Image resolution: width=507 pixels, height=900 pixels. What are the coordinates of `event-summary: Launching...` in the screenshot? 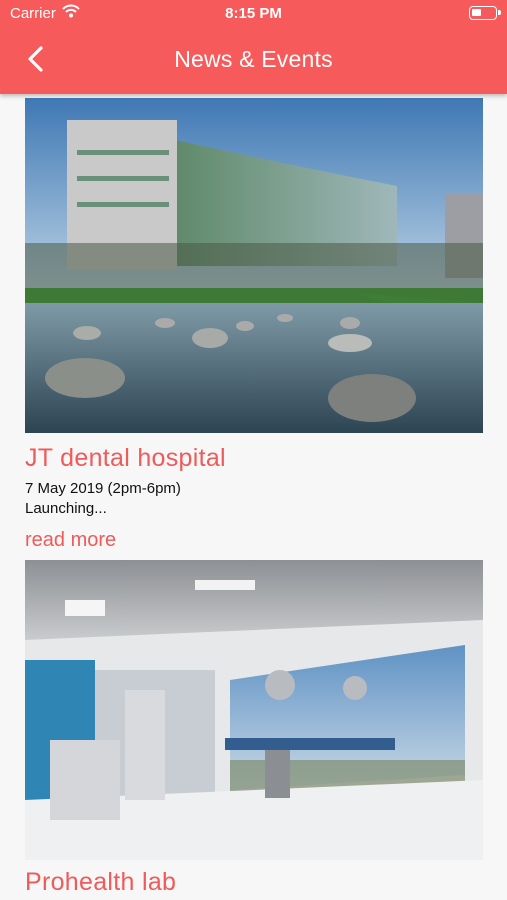 It's located at (66, 508).